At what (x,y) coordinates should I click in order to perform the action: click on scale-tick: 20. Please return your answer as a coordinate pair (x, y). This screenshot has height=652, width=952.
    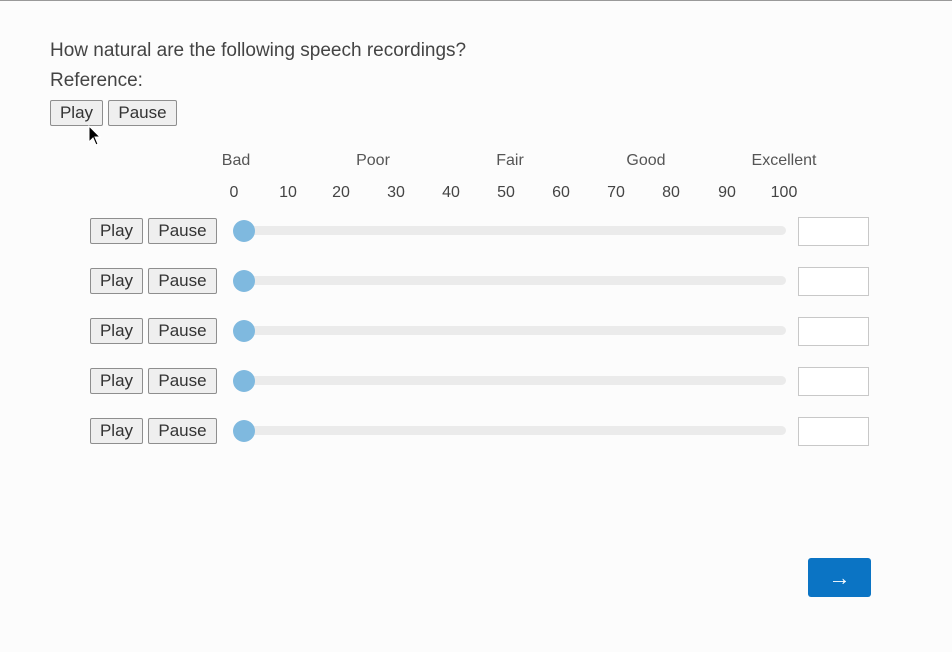
    Looking at the image, I should click on (341, 192).